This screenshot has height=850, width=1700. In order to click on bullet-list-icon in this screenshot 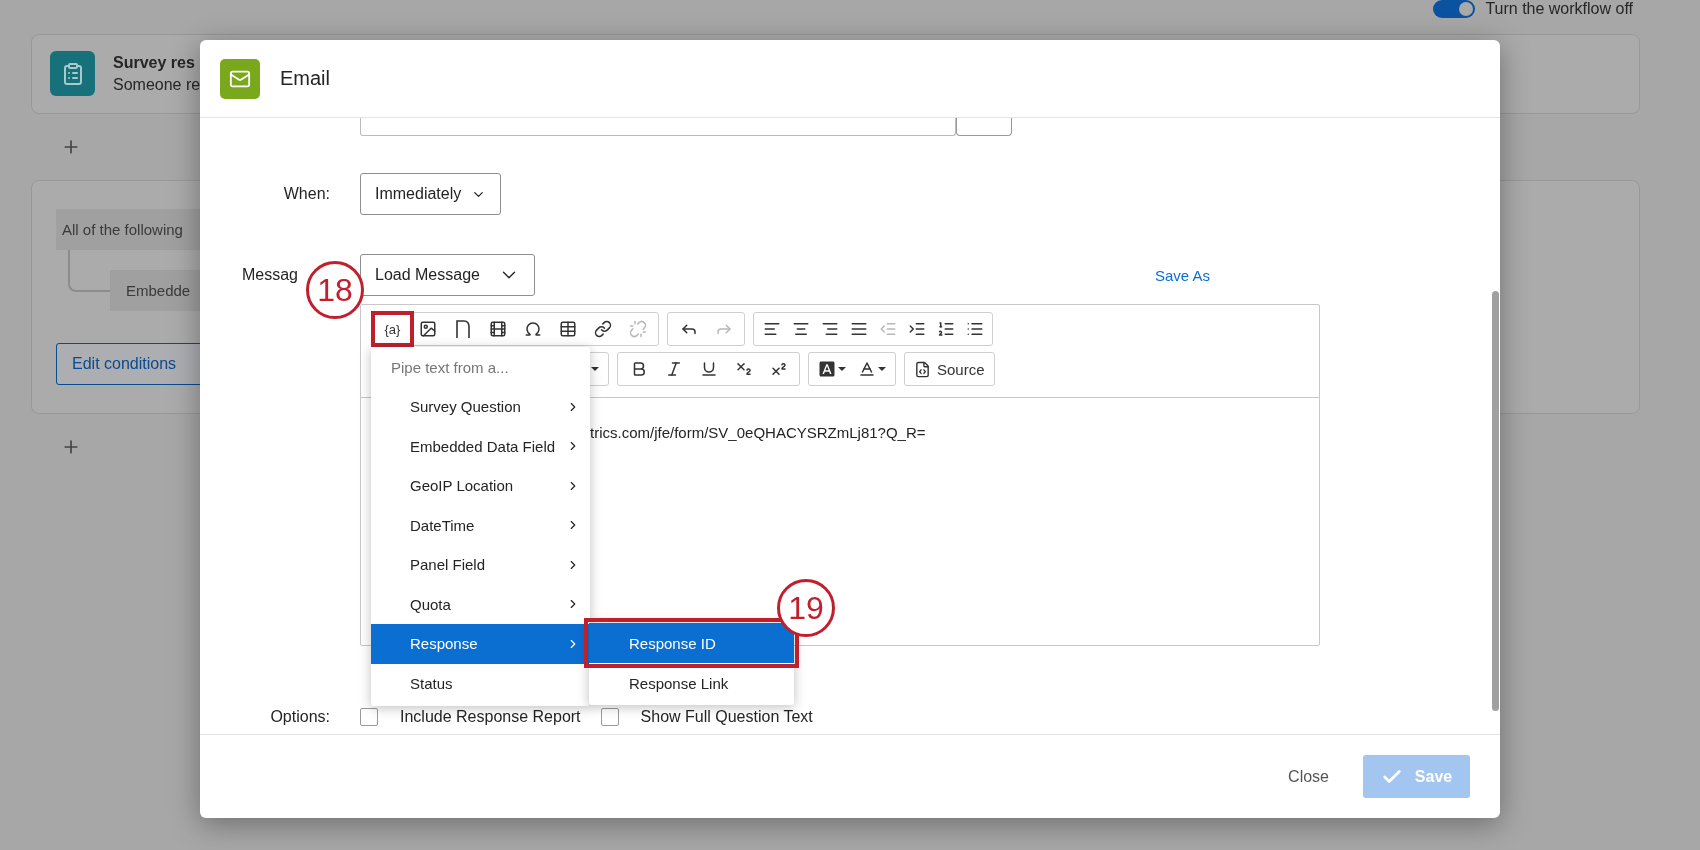, I will do `click(974, 329)`.